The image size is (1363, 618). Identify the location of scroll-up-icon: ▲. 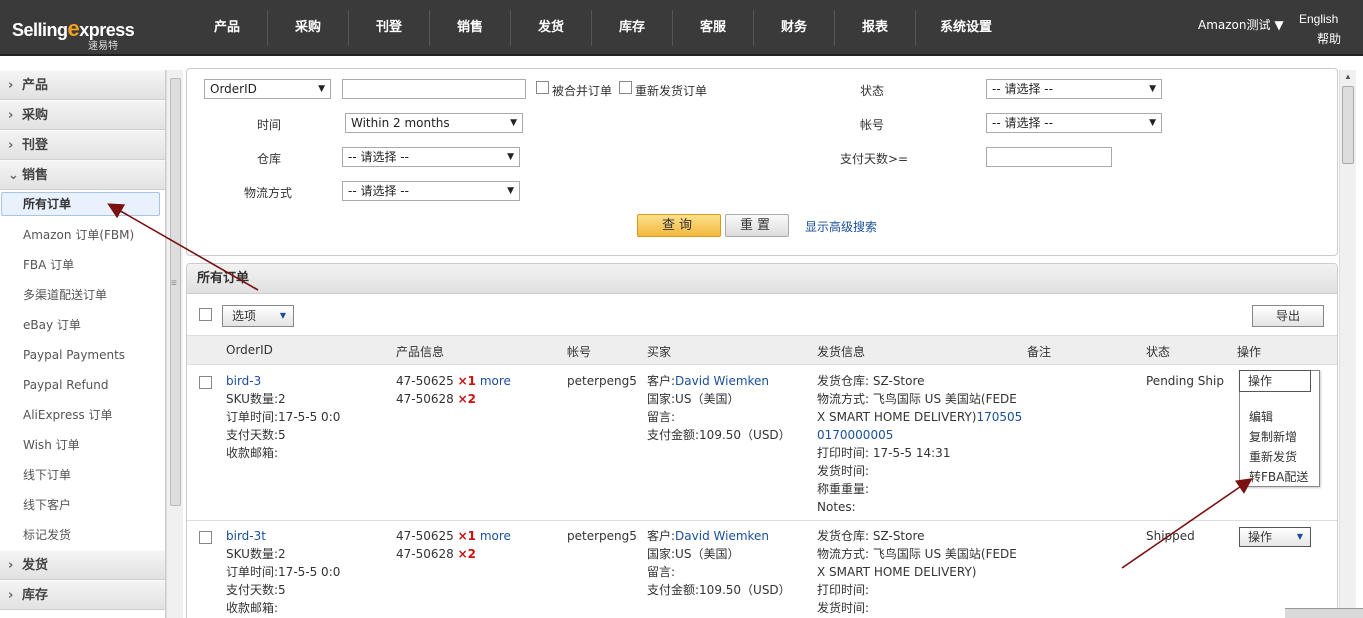
(1348, 76).